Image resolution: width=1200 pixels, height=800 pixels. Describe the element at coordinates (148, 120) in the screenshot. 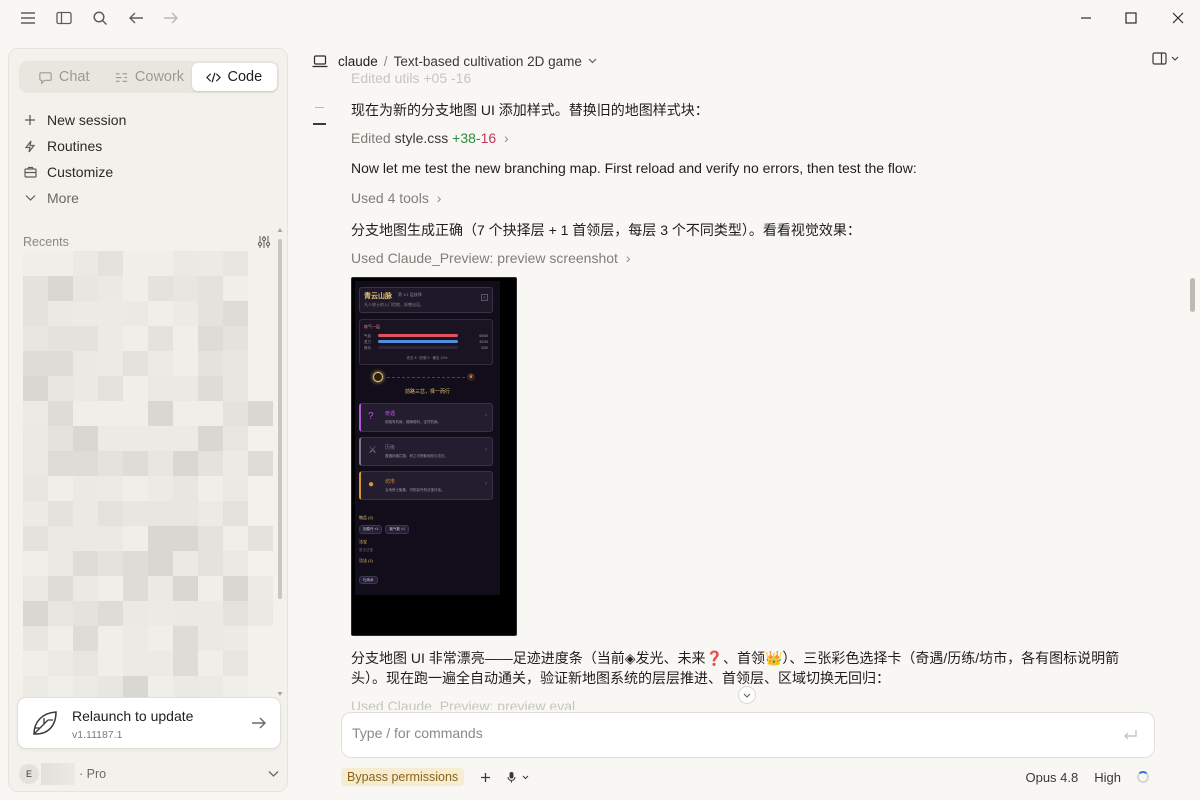

I see `new-session-button: New session` at that location.